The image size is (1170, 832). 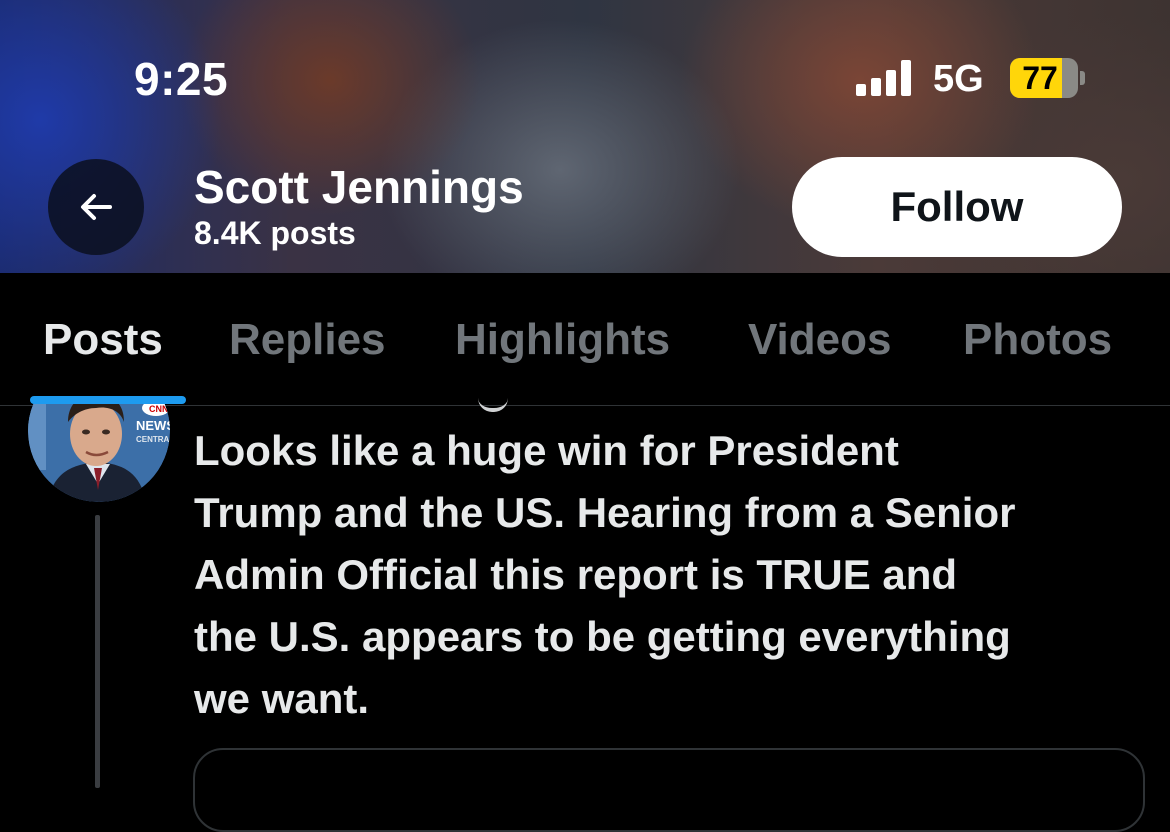 What do you see at coordinates (359, 187) in the screenshot?
I see `profile-name: Scott Jennings` at bounding box center [359, 187].